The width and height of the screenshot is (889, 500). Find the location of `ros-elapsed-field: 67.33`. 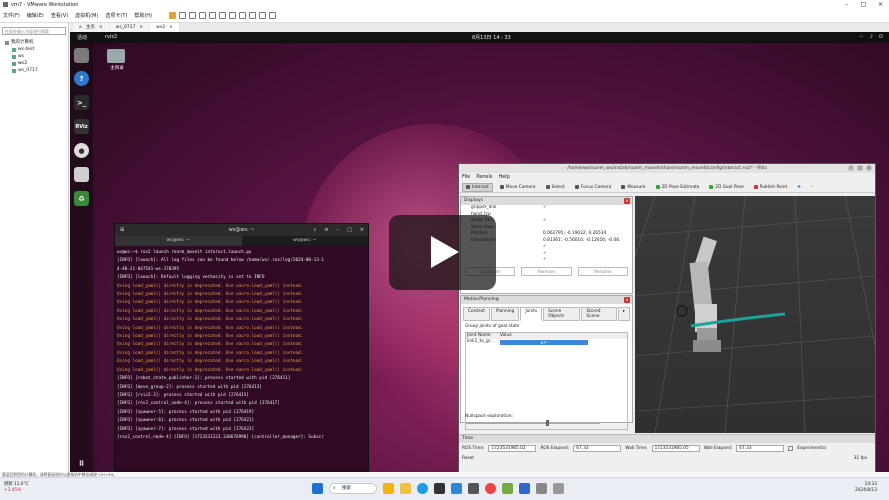

ros-elapsed-field: 67.33 is located at coordinates (597, 448).